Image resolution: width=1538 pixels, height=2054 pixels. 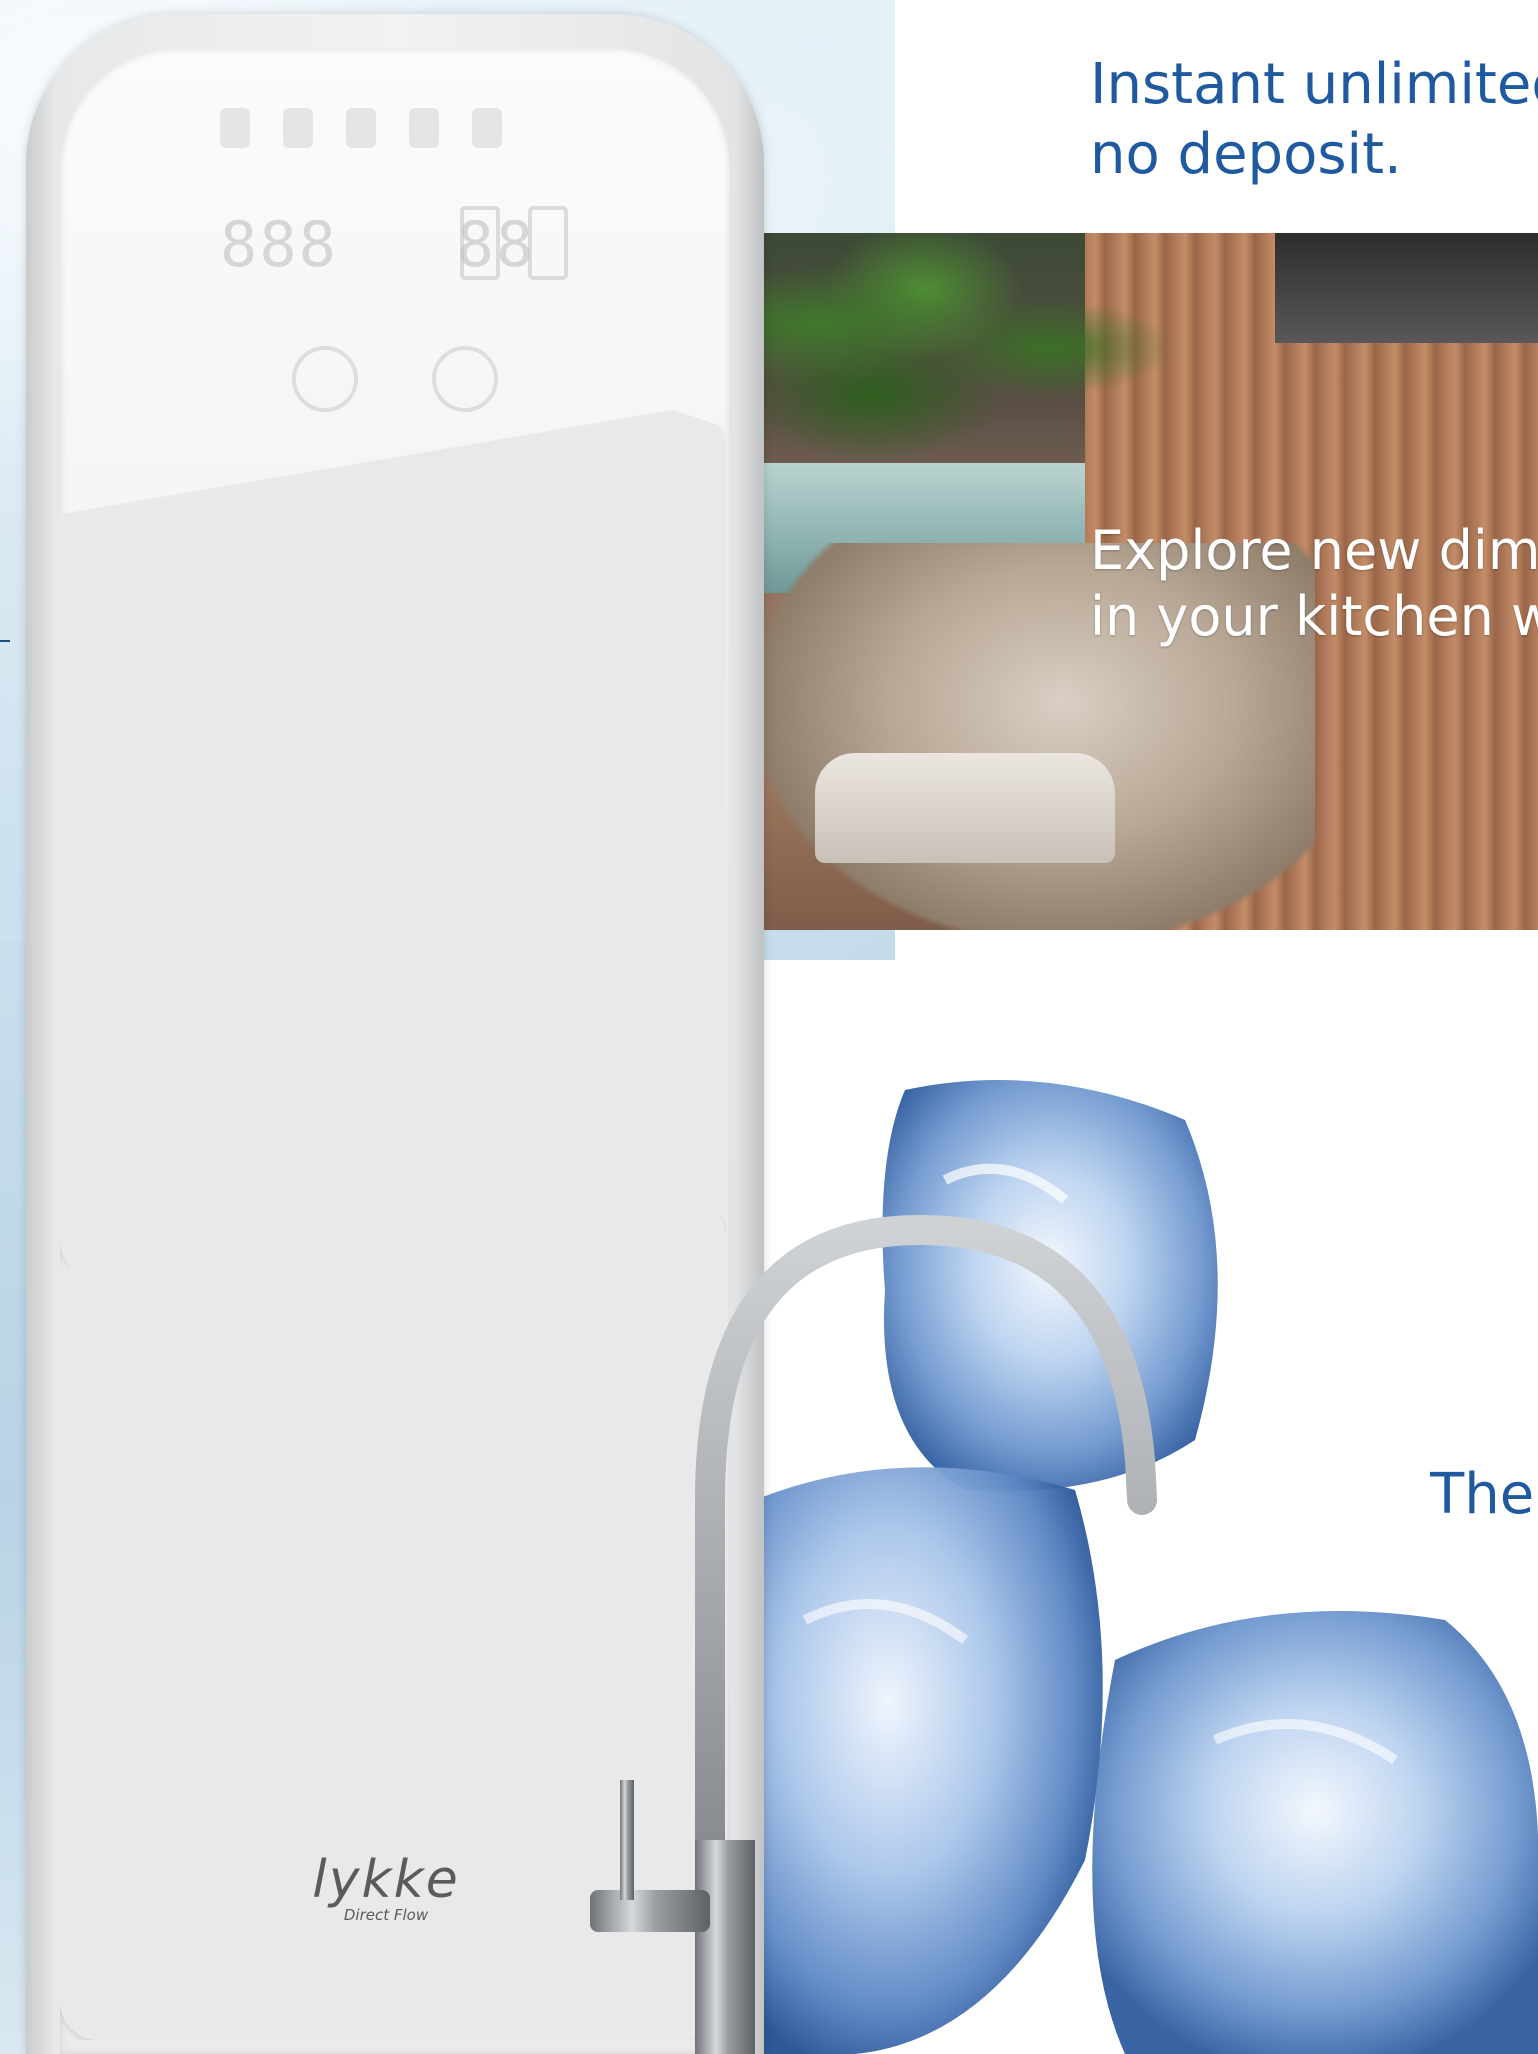 I want to click on faucet-spout, so click(x=926, y=1634).